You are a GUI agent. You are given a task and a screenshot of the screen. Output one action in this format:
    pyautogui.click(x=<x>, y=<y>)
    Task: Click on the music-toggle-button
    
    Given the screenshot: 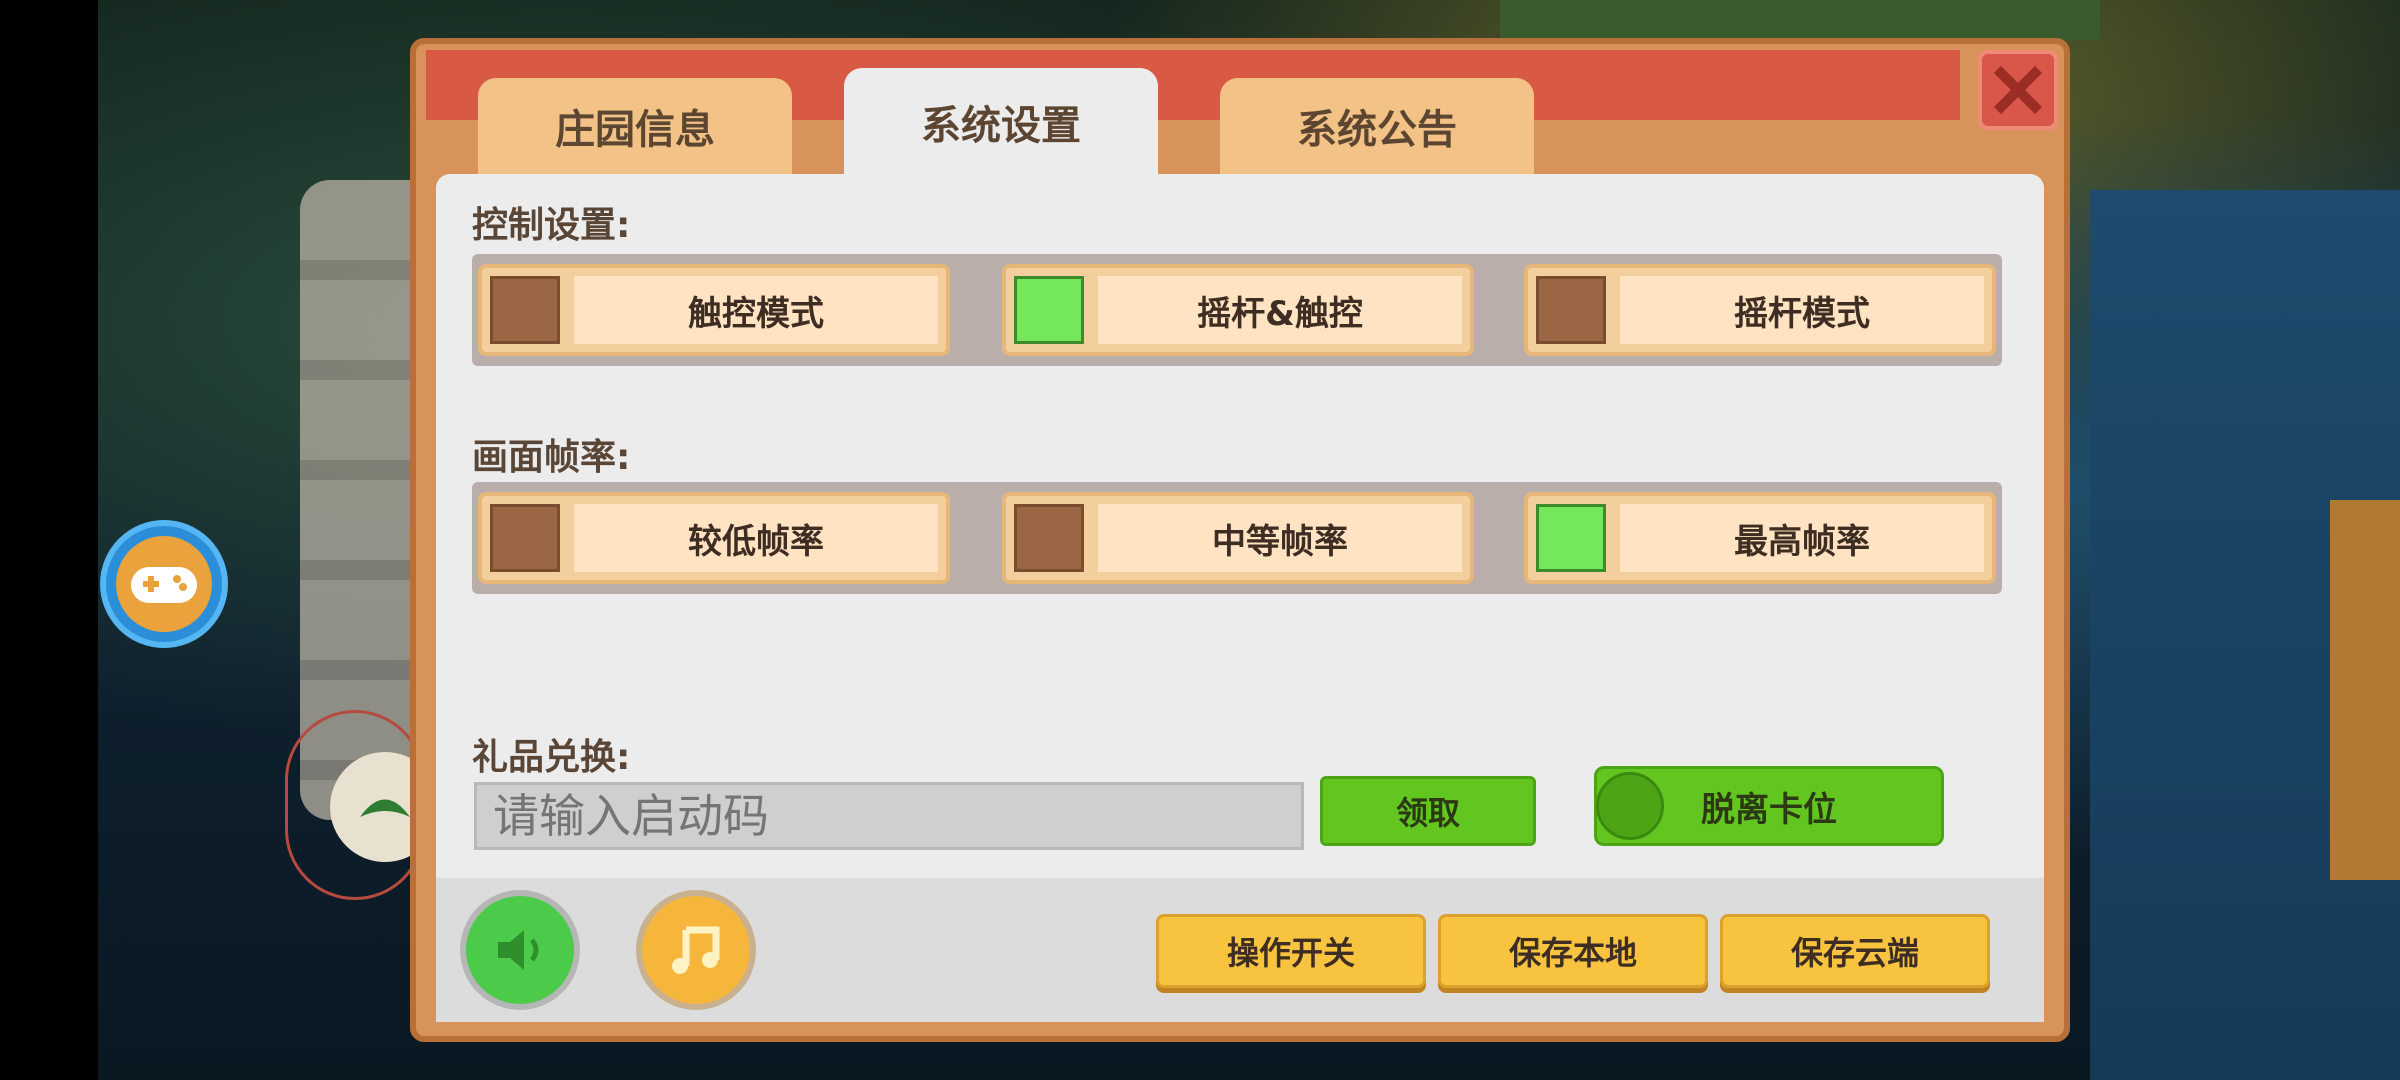 What is the action you would take?
    pyautogui.click(x=696, y=950)
    